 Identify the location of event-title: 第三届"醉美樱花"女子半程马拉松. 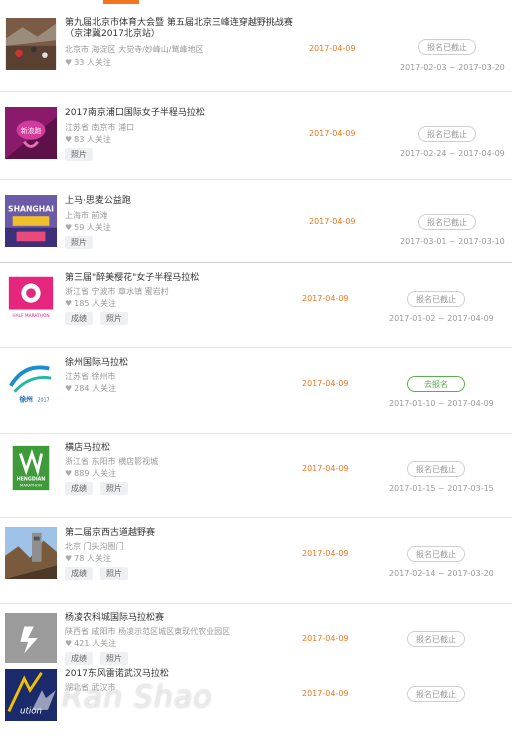
(132, 278).